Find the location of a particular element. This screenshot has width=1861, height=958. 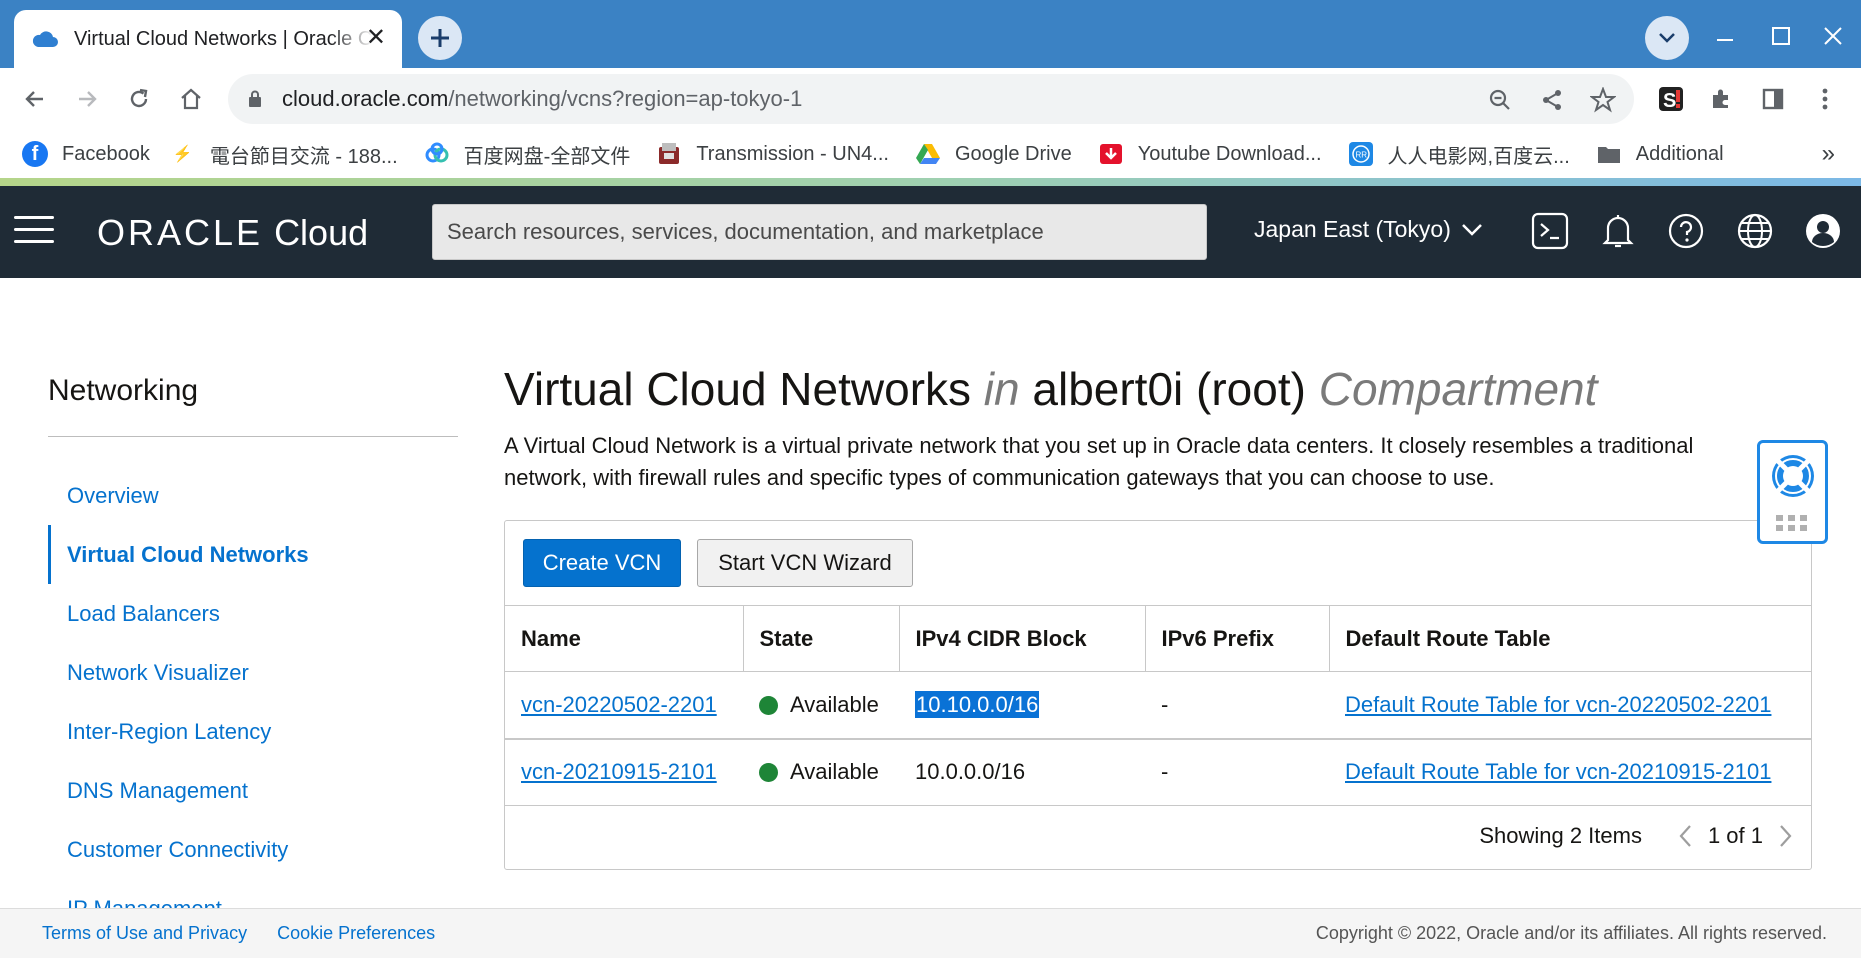

puzzle-icon is located at coordinates (1720, 98).